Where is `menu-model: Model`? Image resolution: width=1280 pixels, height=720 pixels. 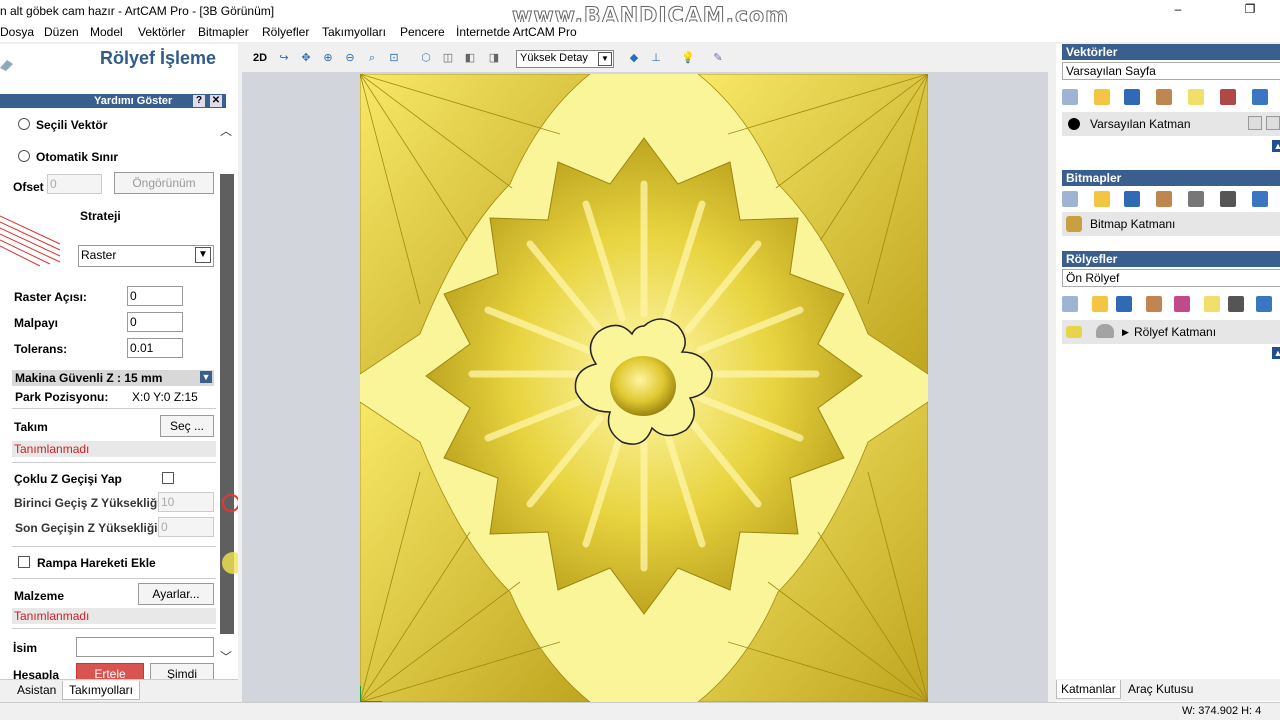
menu-model: Model is located at coordinates (106, 32).